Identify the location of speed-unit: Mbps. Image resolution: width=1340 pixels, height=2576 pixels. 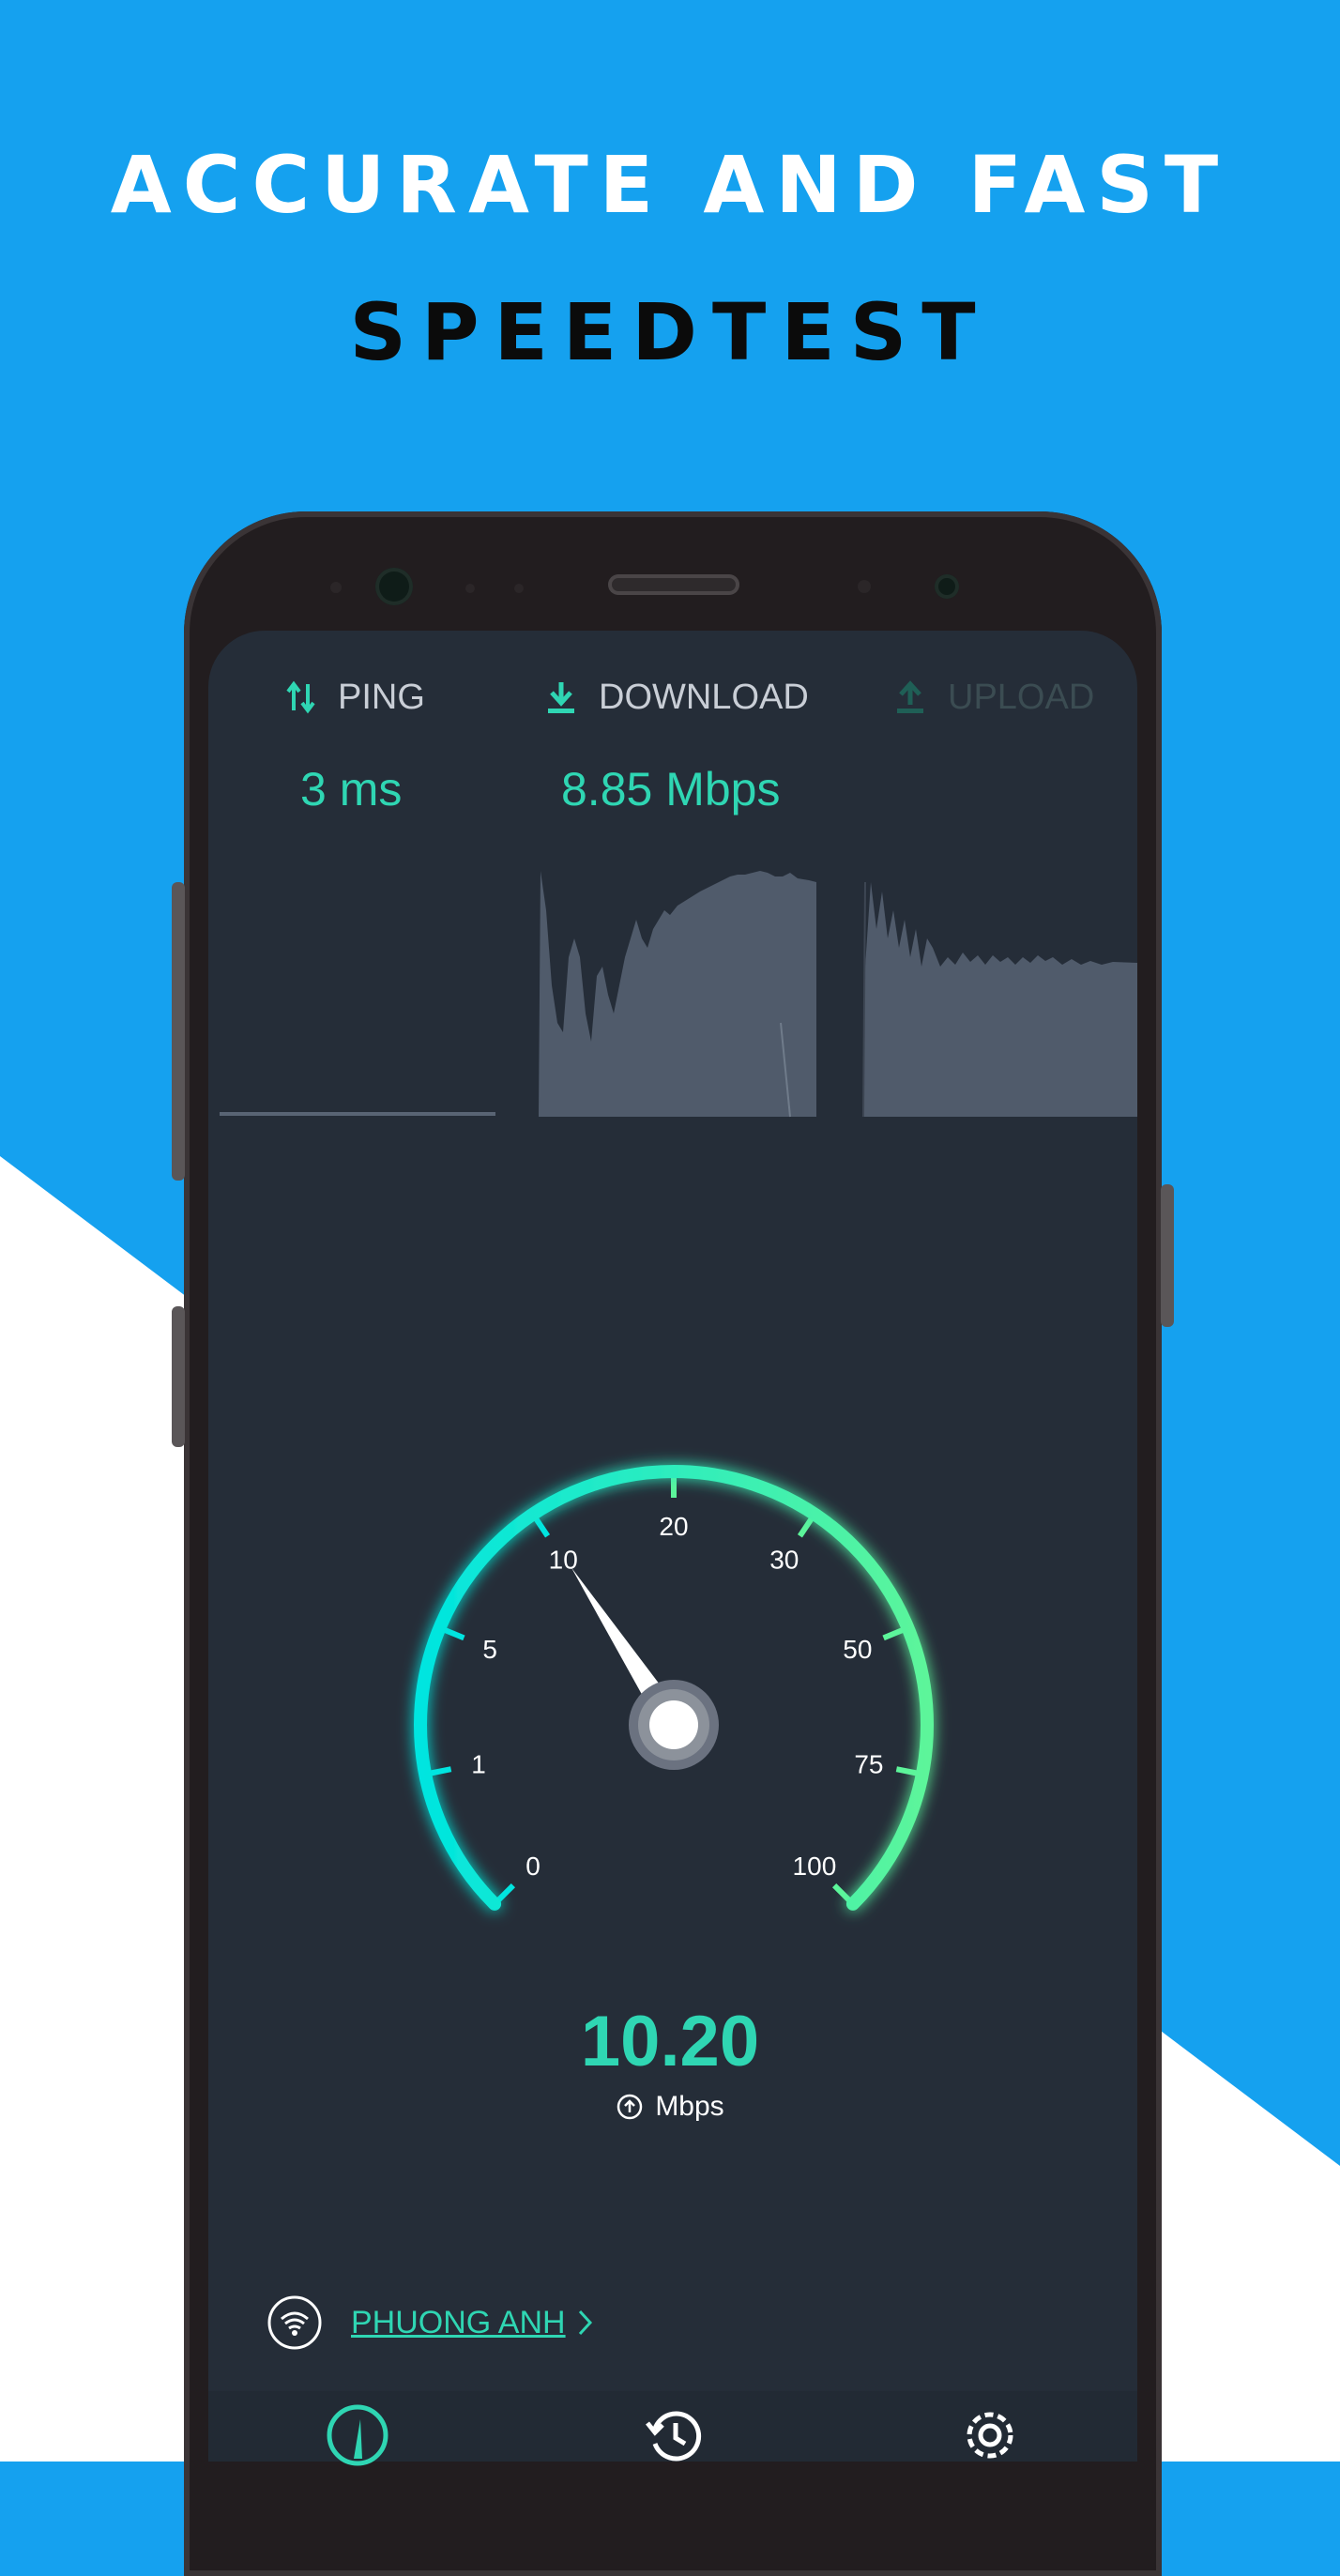
(689, 2106).